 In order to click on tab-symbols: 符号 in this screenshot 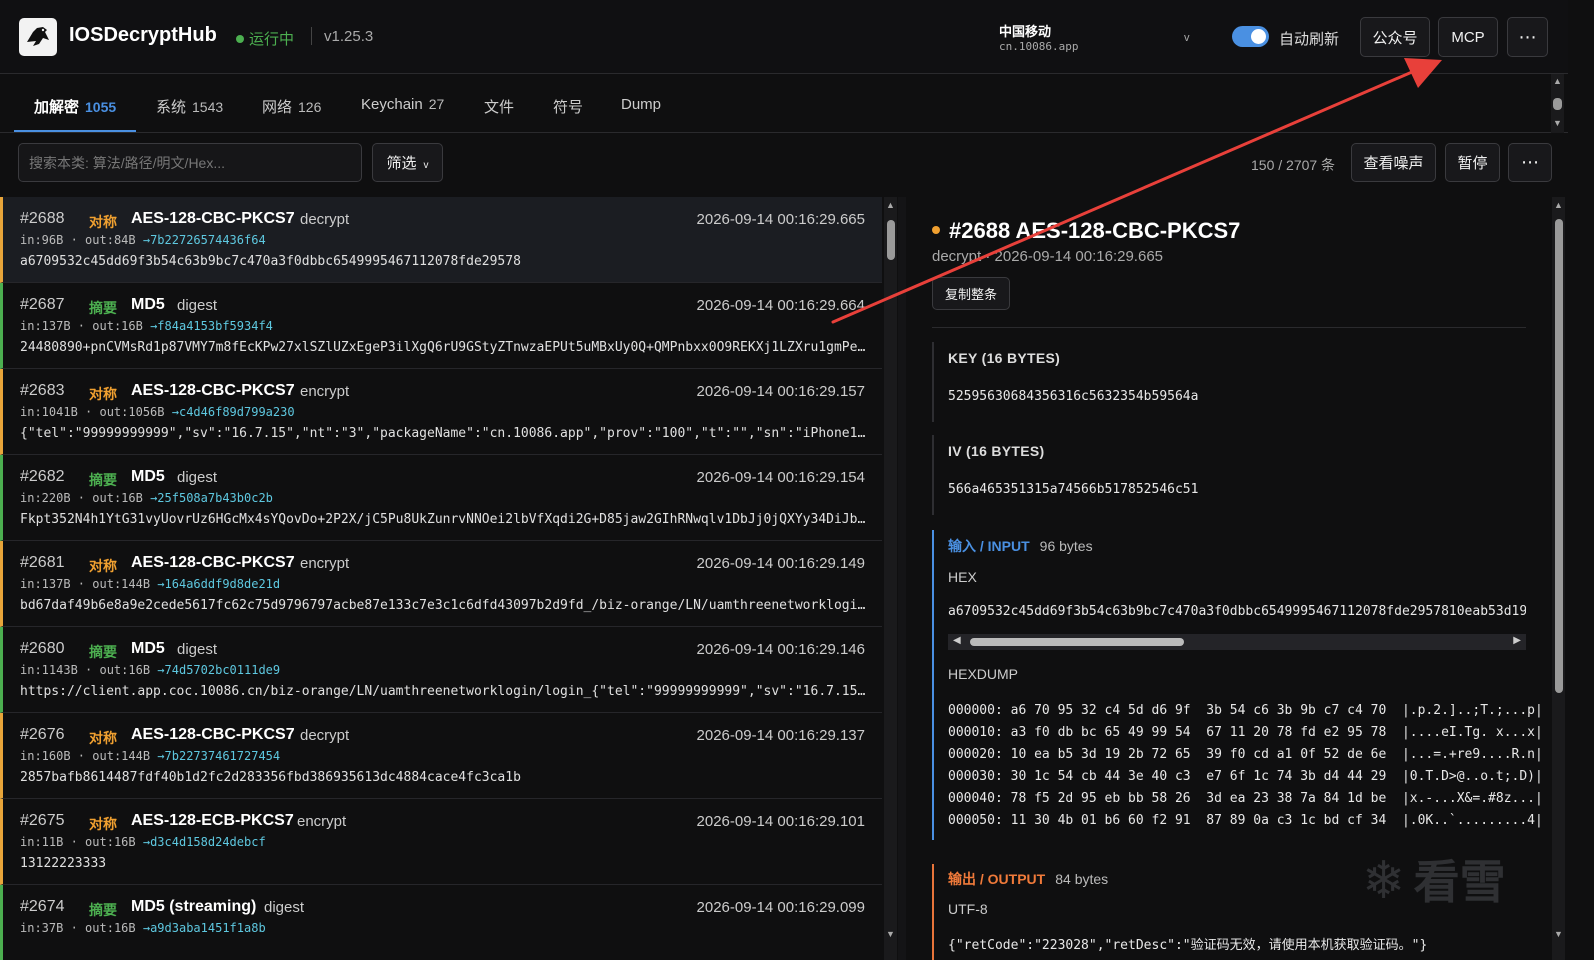, I will do `click(568, 106)`.